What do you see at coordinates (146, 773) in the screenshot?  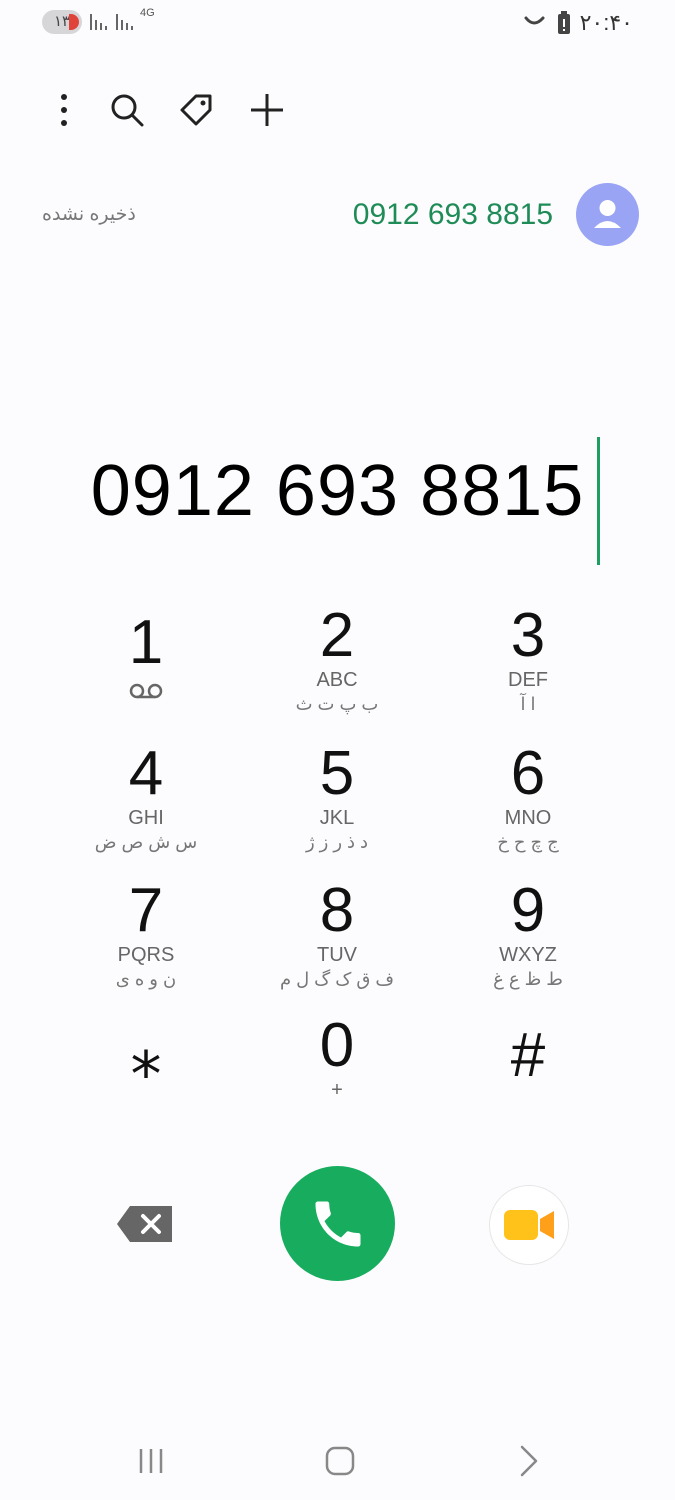 I see `key-digit: 4` at bounding box center [146, 773].